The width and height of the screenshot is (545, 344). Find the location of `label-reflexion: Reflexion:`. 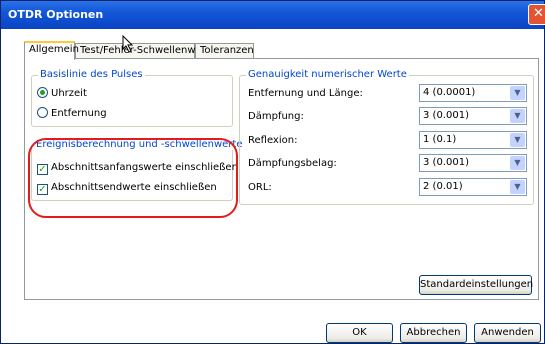

label-reflexion: Reflexion: is located at coordinates (273, 140).